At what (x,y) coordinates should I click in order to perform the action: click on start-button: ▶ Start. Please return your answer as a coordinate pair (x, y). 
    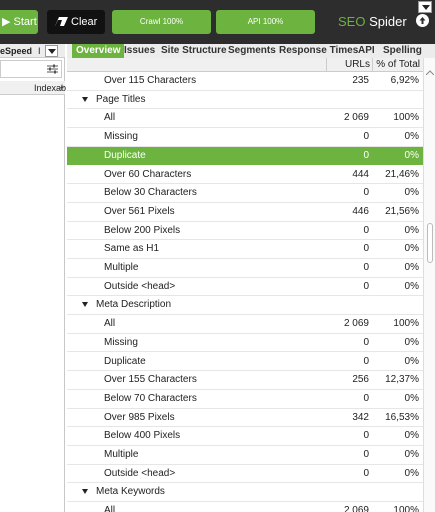
    Looking at the image, I should click on (19, 22).